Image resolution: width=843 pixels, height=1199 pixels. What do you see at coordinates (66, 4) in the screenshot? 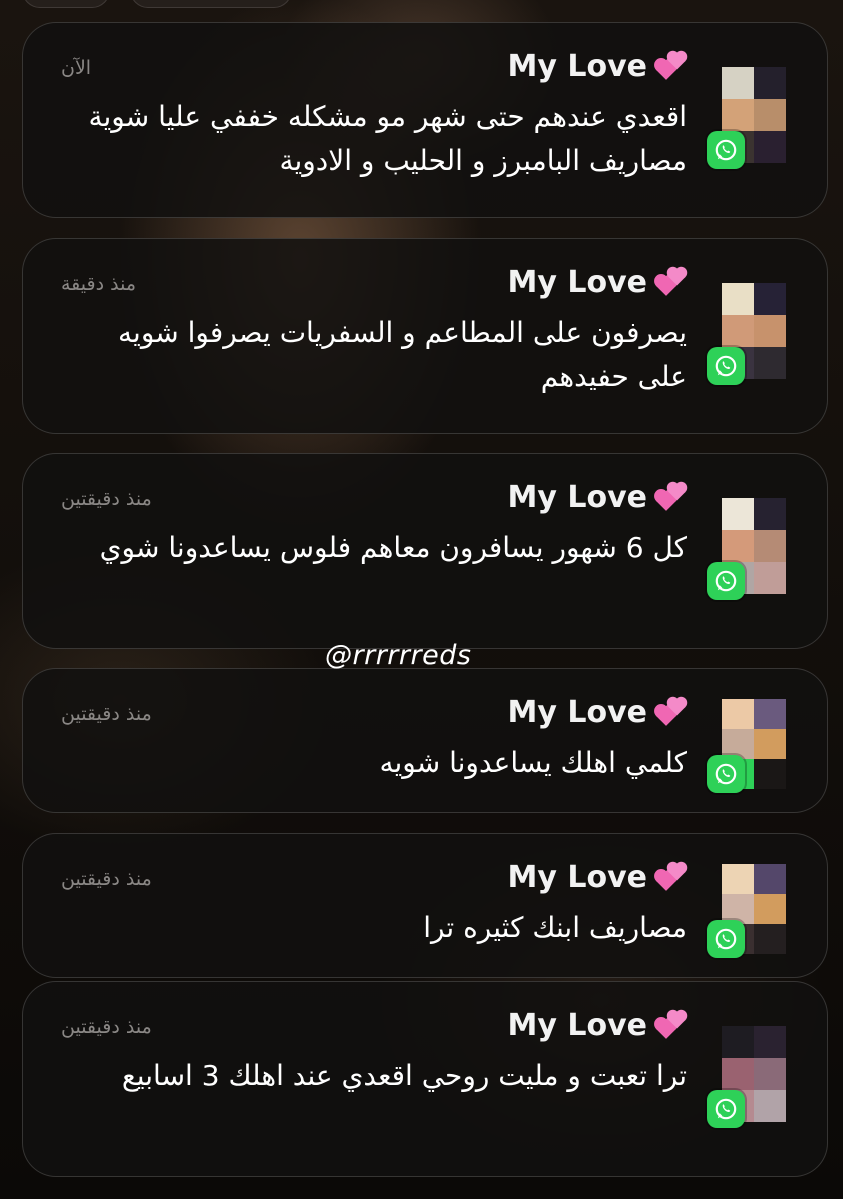
I see `top-pill-left` at bounding box center [66, 4].